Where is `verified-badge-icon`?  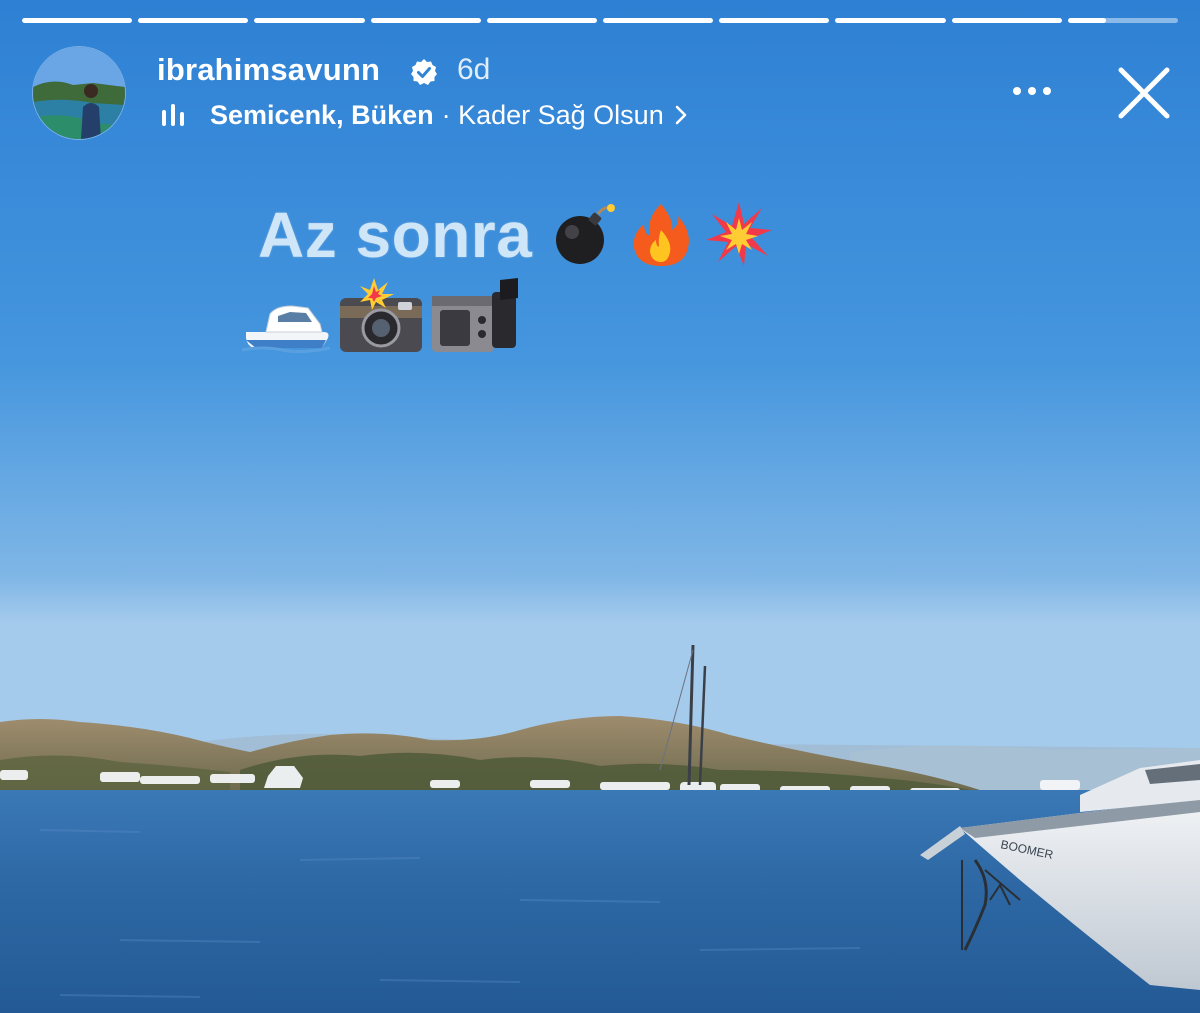
verified-badge-icon is located at coordinates (424, 72).